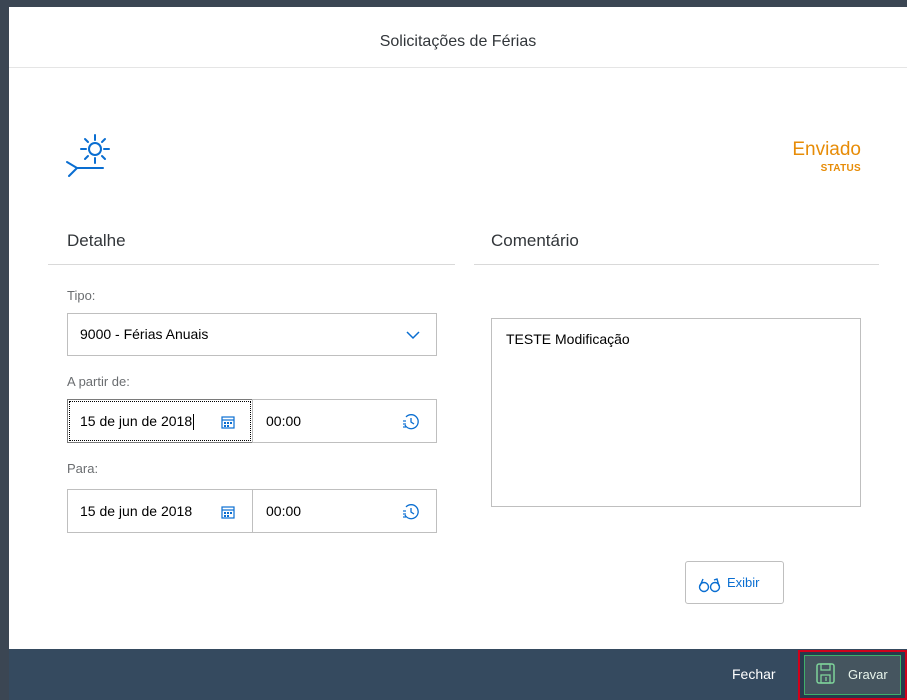 The image size is (907, 700). I want to click on sun-lounger-icon, so click(88, 155).